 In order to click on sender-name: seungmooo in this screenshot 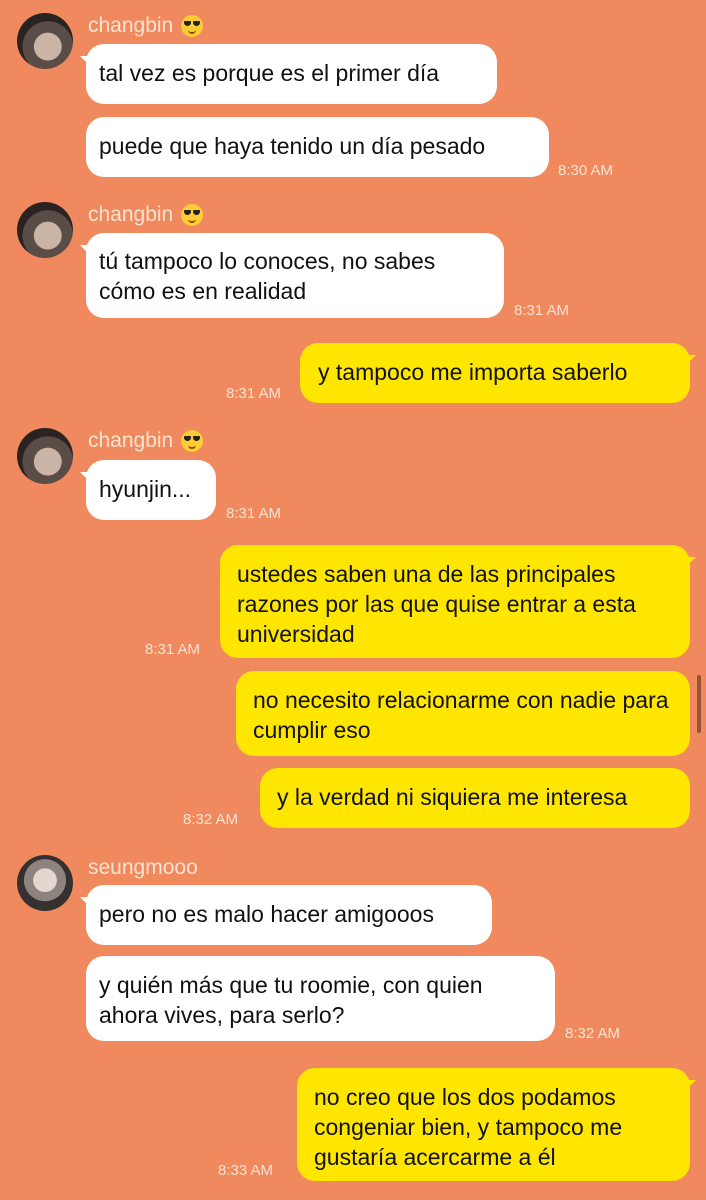, I will do `click(143, 868)`.